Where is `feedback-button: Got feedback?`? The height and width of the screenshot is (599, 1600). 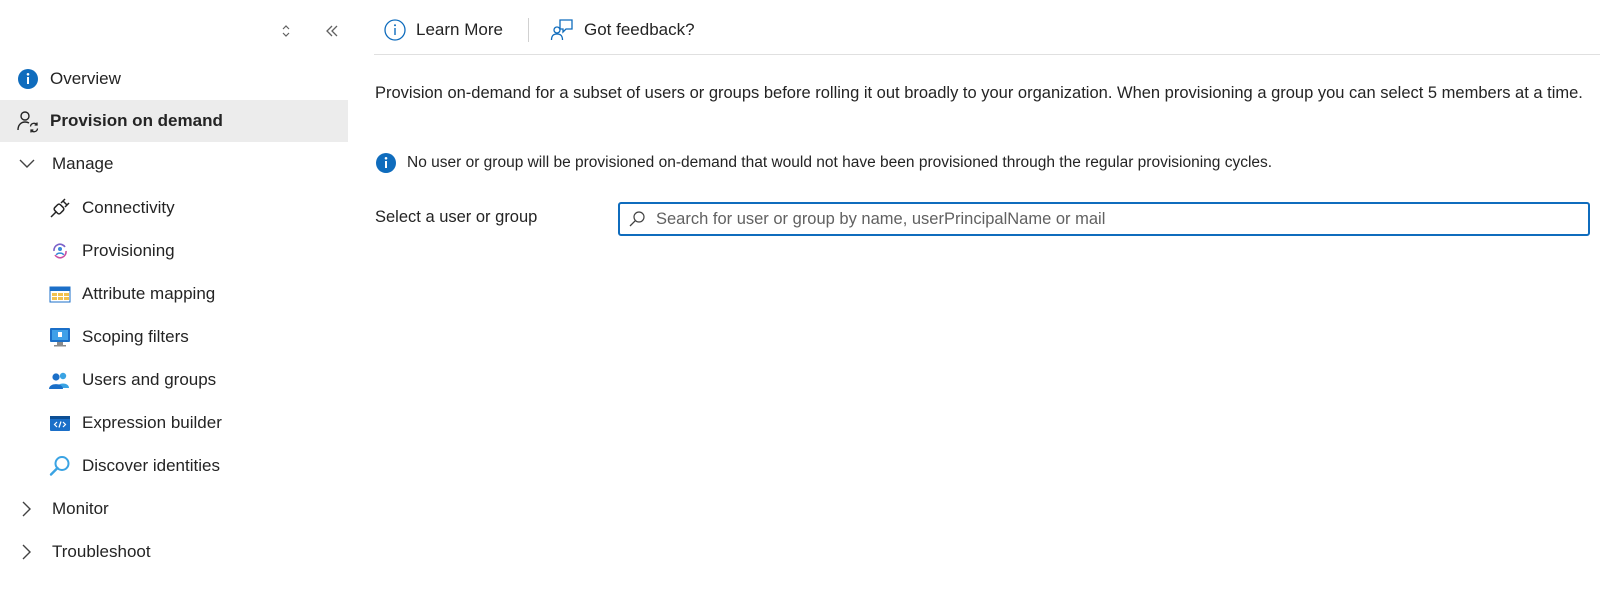 feedback-button: Got feedback? is located at coordinates (622, 30).